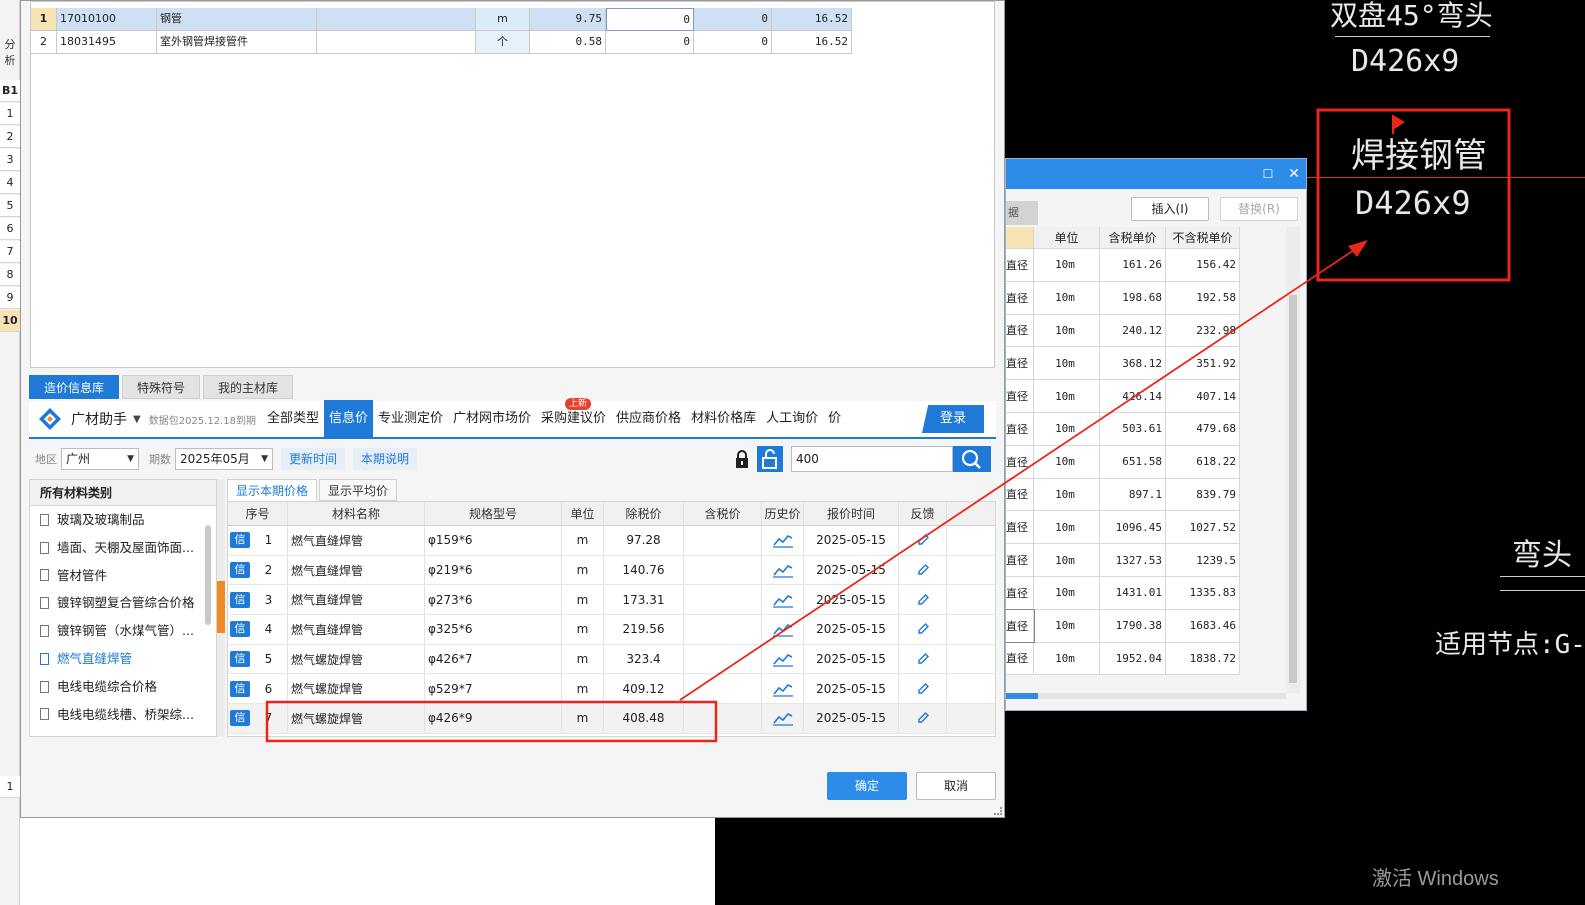 The height and width of the screenshot is (905, 1585). I want to click on cell-tax-price: 651.58, so click(1133, 461).